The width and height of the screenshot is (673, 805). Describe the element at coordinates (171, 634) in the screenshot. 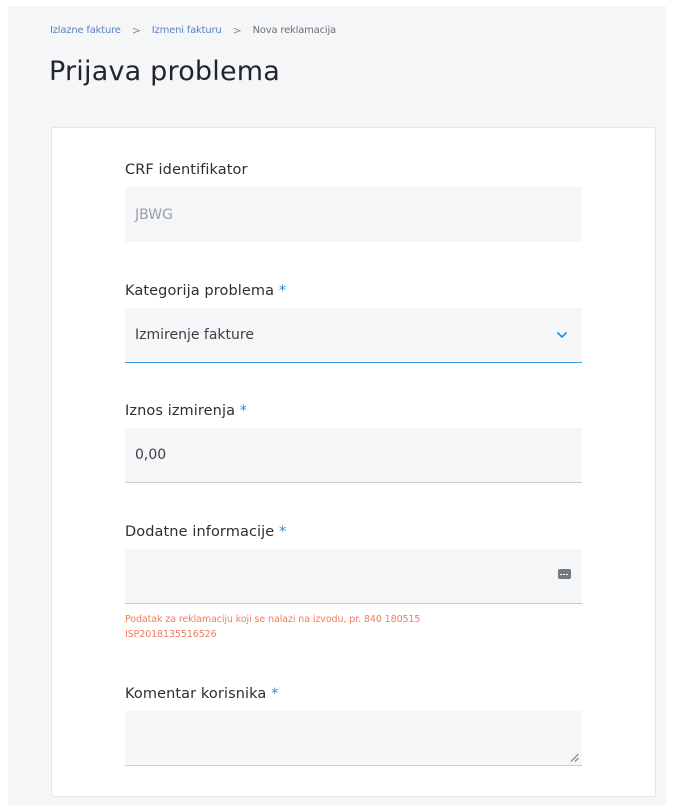

I see `hint-line-2: ISP2018135516526` at that location.